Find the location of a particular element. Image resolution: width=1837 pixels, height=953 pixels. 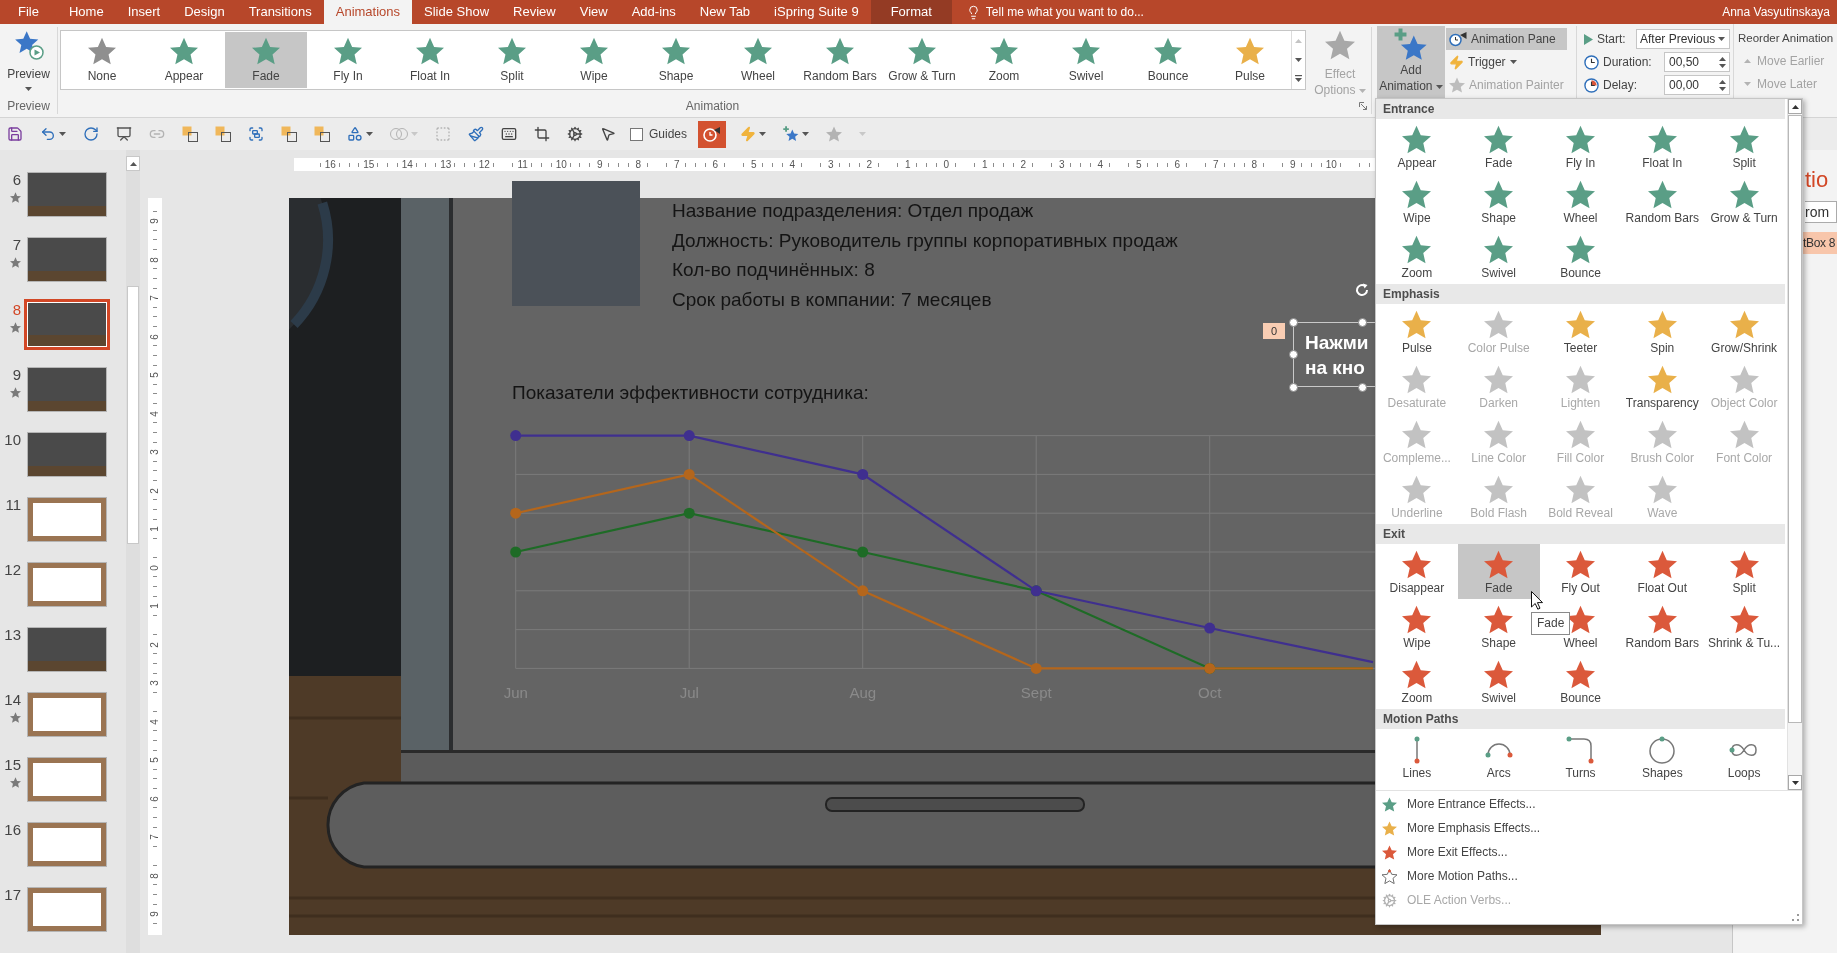

ribbon-tab: View is located at coordinates (593, 12).